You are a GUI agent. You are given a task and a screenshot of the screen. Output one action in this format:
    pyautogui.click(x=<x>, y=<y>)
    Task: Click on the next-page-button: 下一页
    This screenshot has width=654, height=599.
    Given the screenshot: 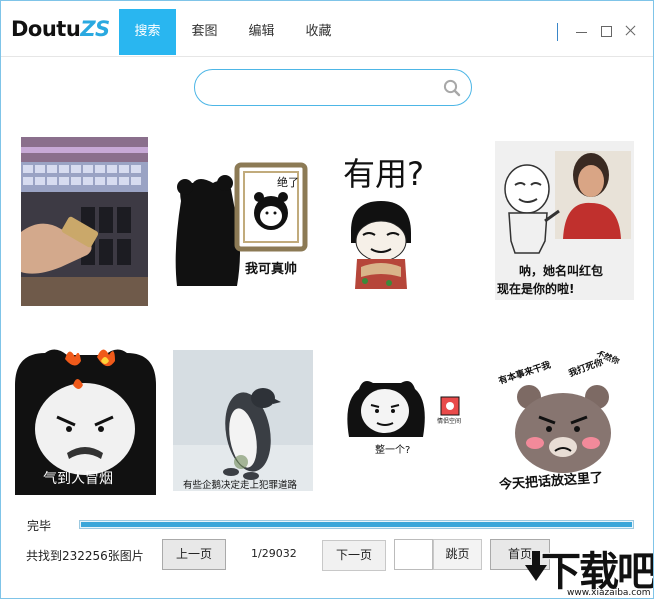 What is the action you would take?
    pyautogui.click(x=354, y=555)
    